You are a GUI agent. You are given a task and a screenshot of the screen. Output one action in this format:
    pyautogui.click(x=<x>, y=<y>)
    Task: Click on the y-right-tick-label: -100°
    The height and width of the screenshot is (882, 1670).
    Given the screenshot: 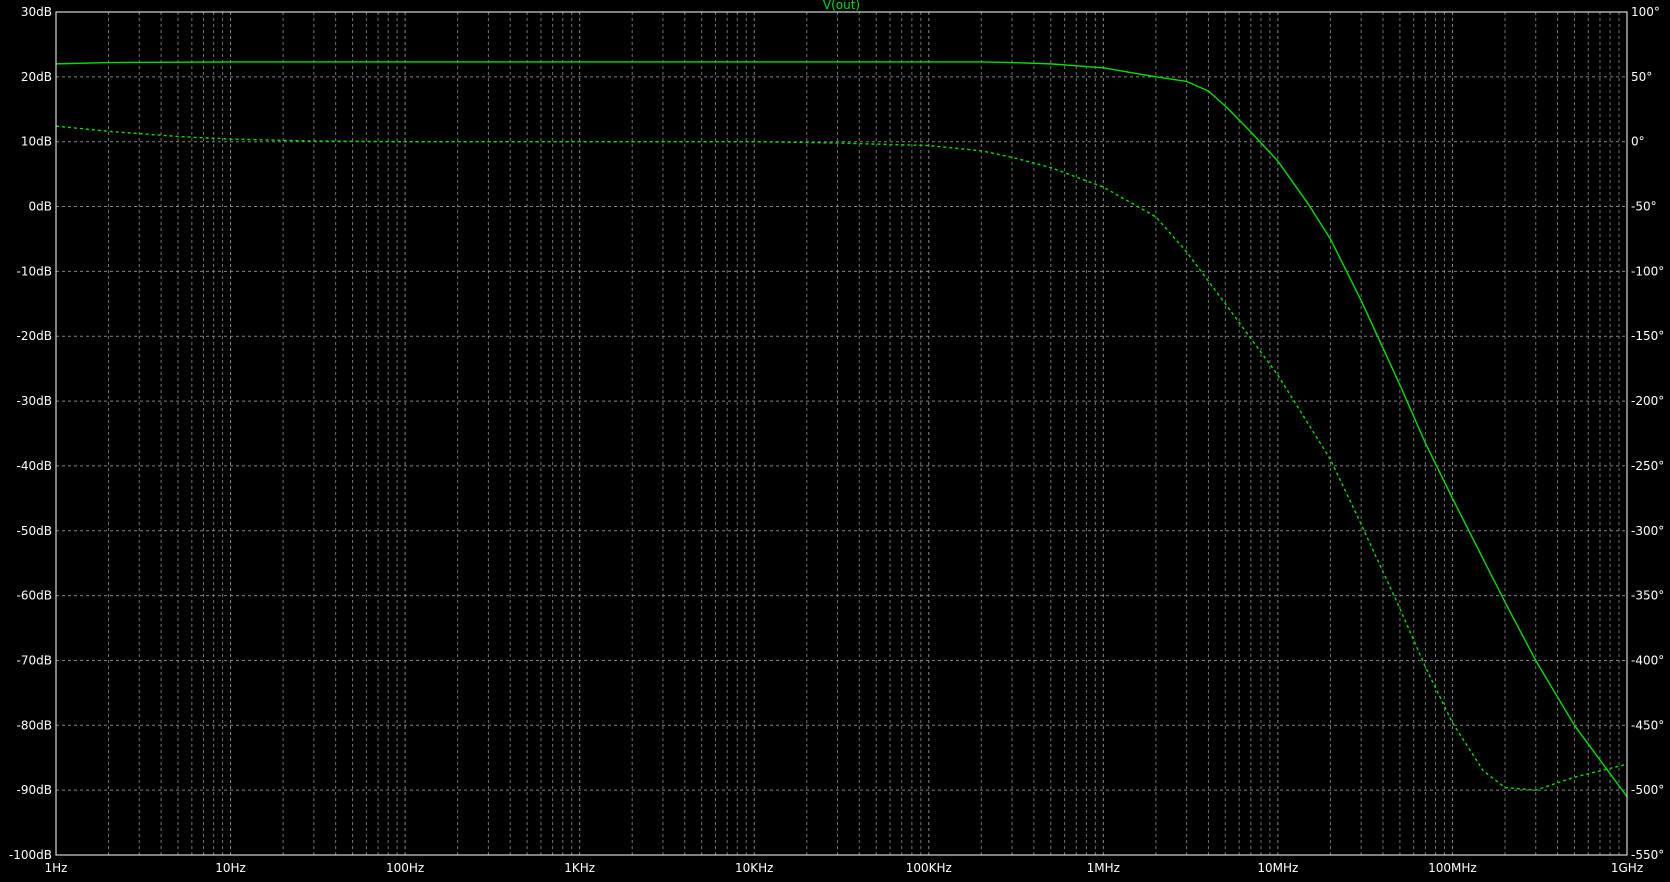 What is the action you would take?
    pyautogui.click(x=1647, y=271)
    